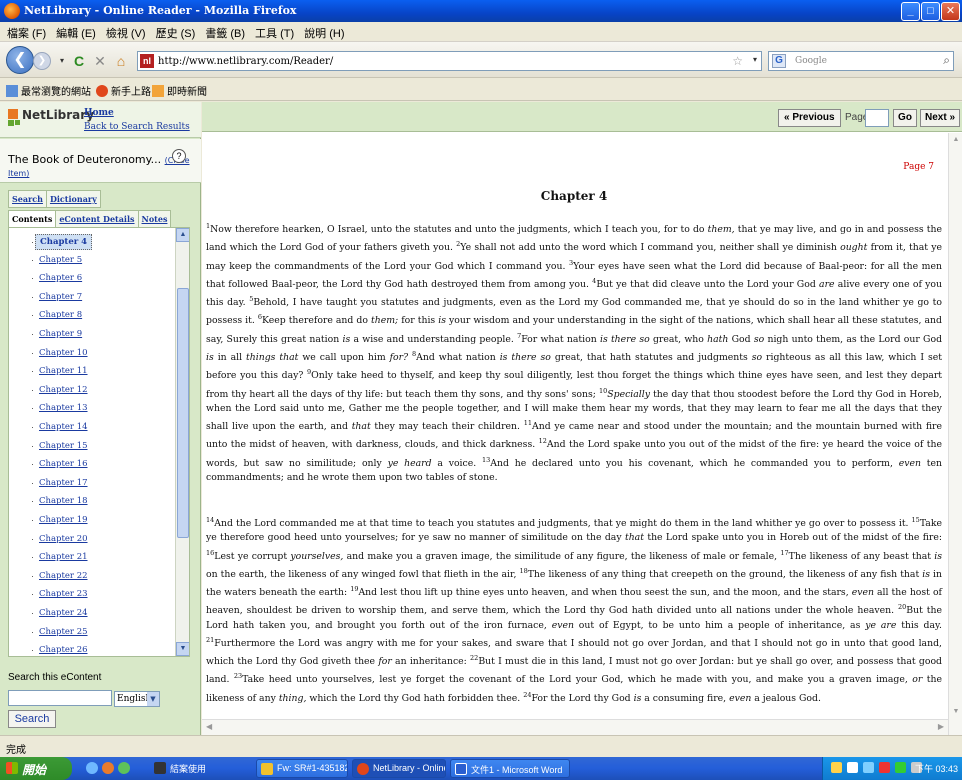  Describe the element at coordinates (63, 408) in the screenshot. I see `toc-item-chapter-13: Chapter 13` at that location.